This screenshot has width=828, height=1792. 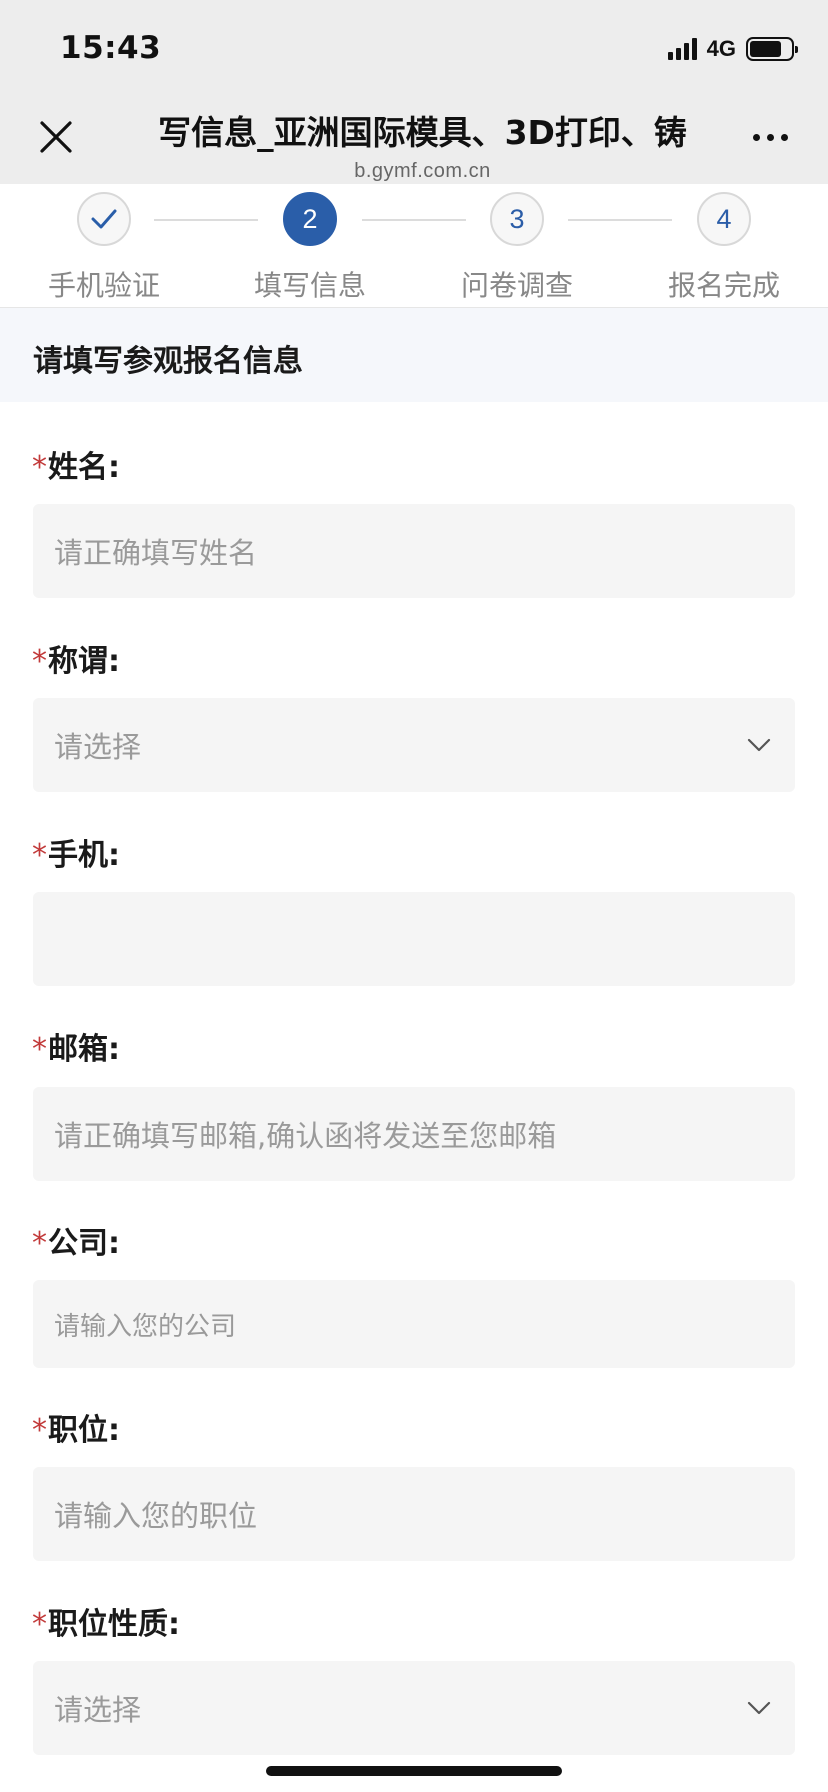 What do you see at coordinates (724, 219) in the screenshot?
I see `step-4-circle: 4` at bounding box center [724, 219].